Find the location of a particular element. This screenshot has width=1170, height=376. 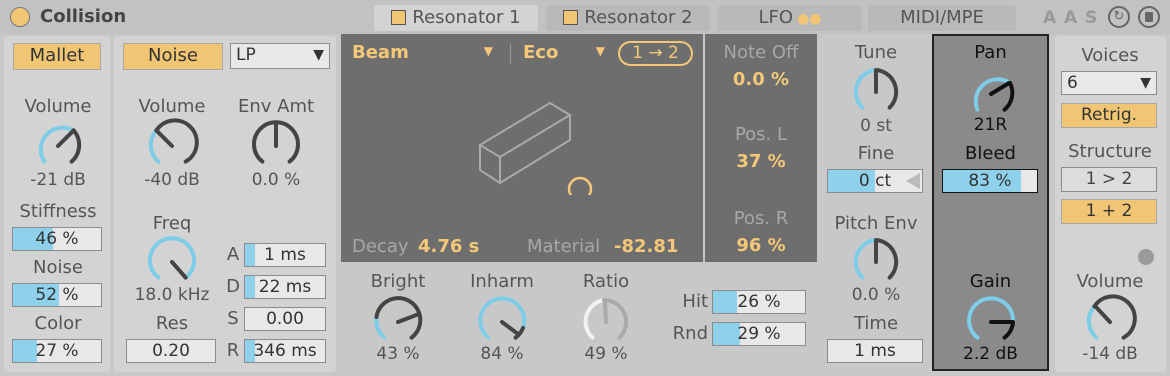

pan-knob is located at coordinates (991, 94).